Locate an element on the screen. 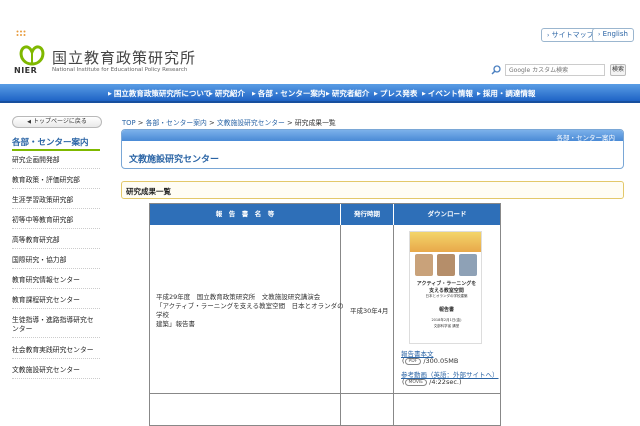  english-label: English is located at coordinates (615, 34).